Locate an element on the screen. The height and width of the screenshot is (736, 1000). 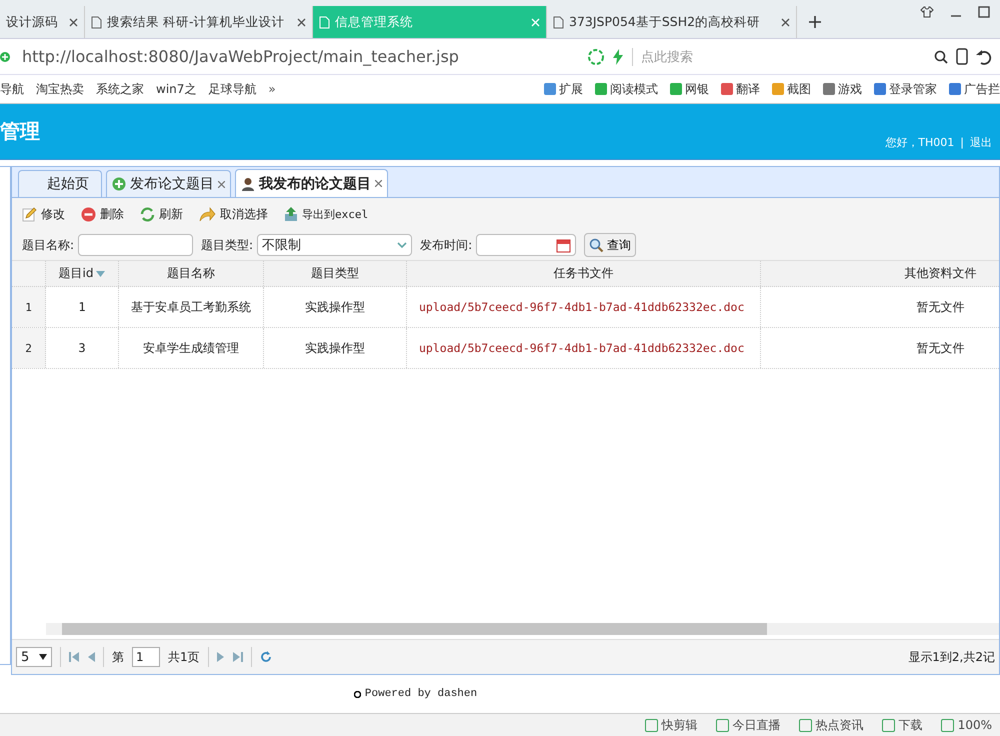
toolbar-button: 刷新 is located at coordinates (161, 214).